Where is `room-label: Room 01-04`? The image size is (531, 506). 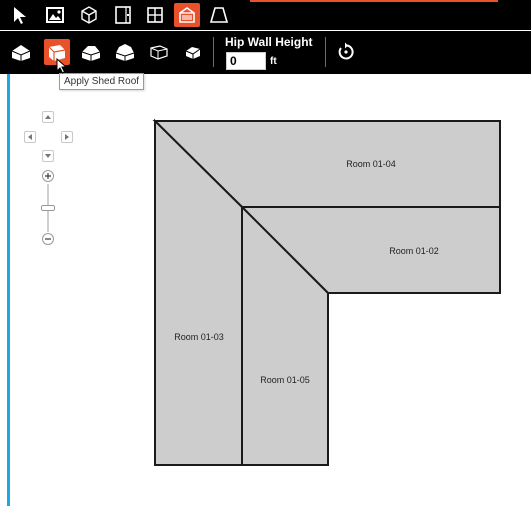 room-label: Room 01-04 is located at coordinates (371, 164).